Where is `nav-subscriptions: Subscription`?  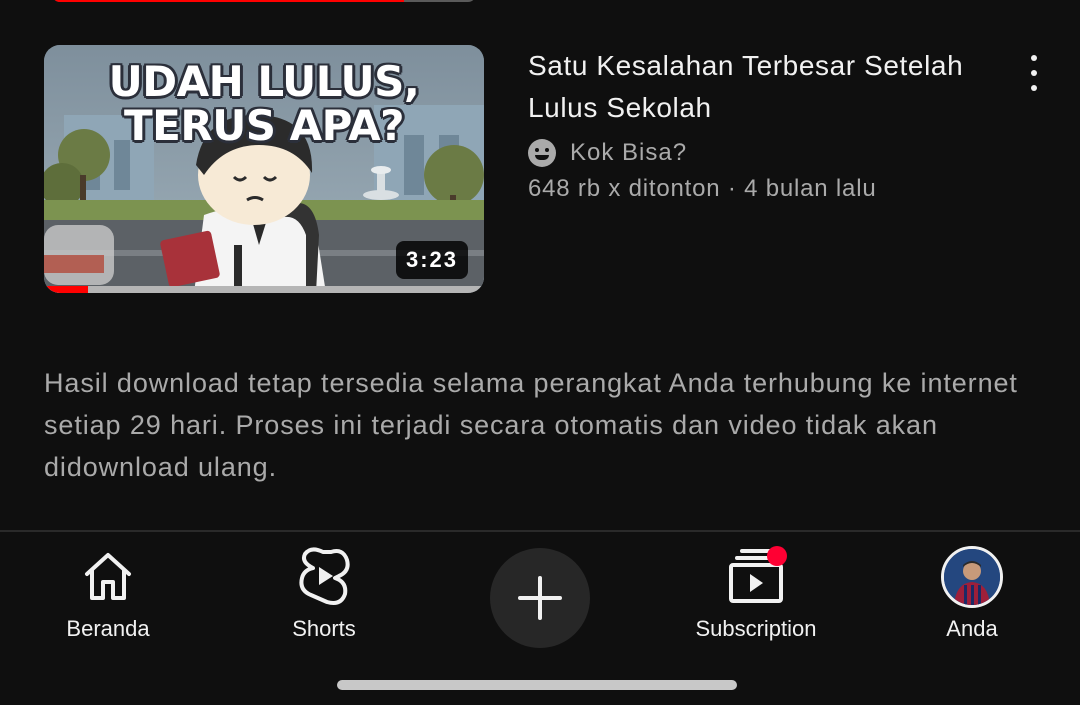
nav-subscriptions: Subscription is located at coordinates (756, 593).